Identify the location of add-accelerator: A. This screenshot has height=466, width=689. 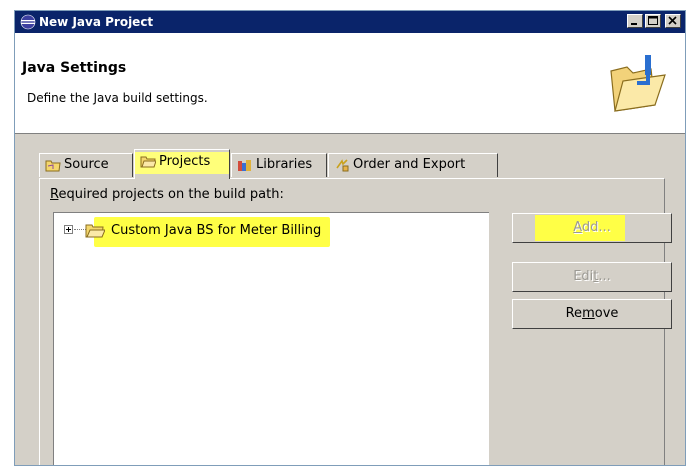
(577, 227).